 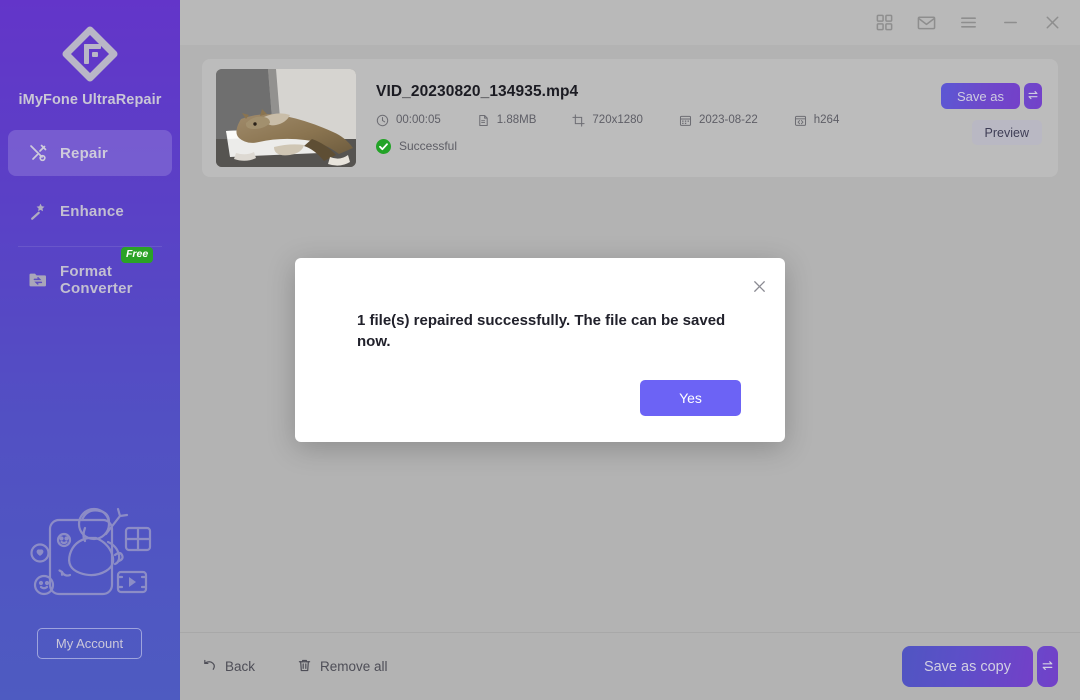 I want to click on close-icon, so click(x=759, y=287).